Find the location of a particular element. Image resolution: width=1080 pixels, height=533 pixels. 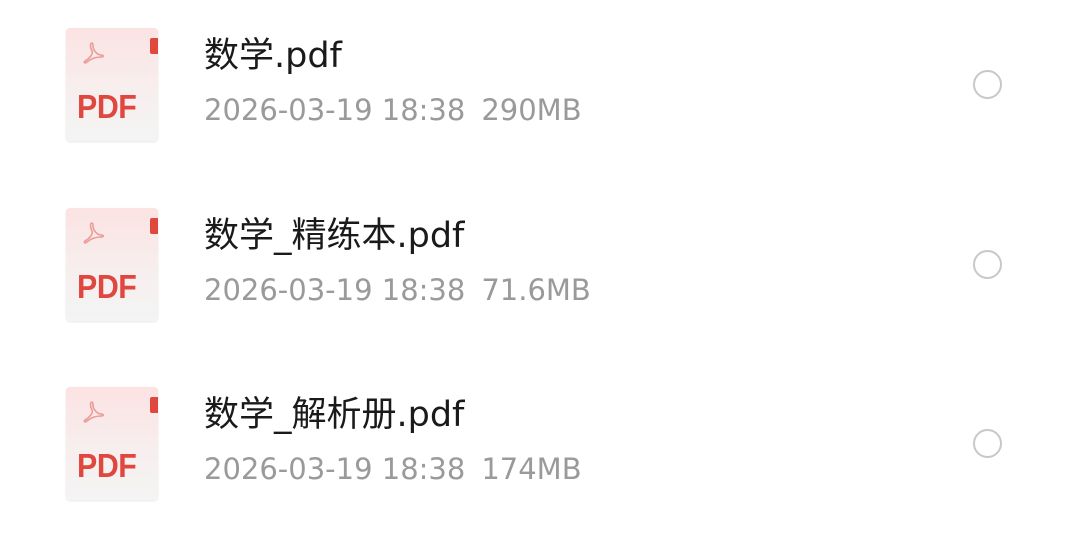

file-meta: 2026-03-19 18:38 71.6MB is located at coordinates (397, 290).